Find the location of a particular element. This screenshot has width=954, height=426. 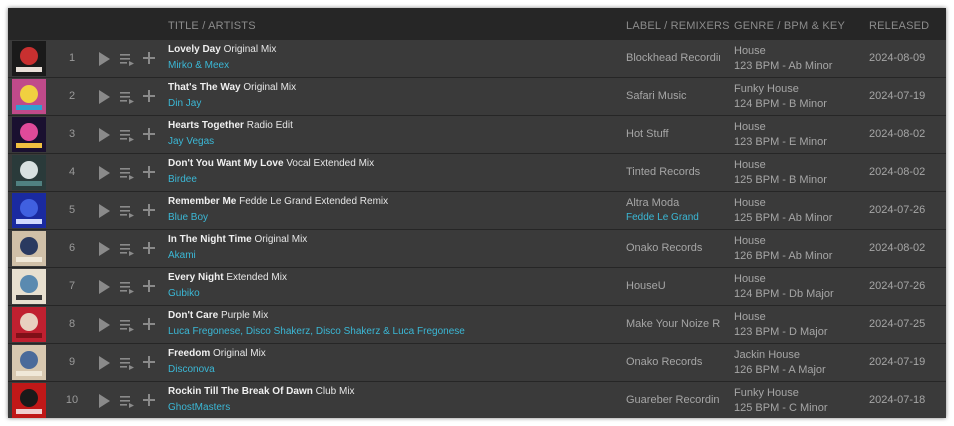

track-artists: Mirko & Meex is located at coordinates (198, 65).